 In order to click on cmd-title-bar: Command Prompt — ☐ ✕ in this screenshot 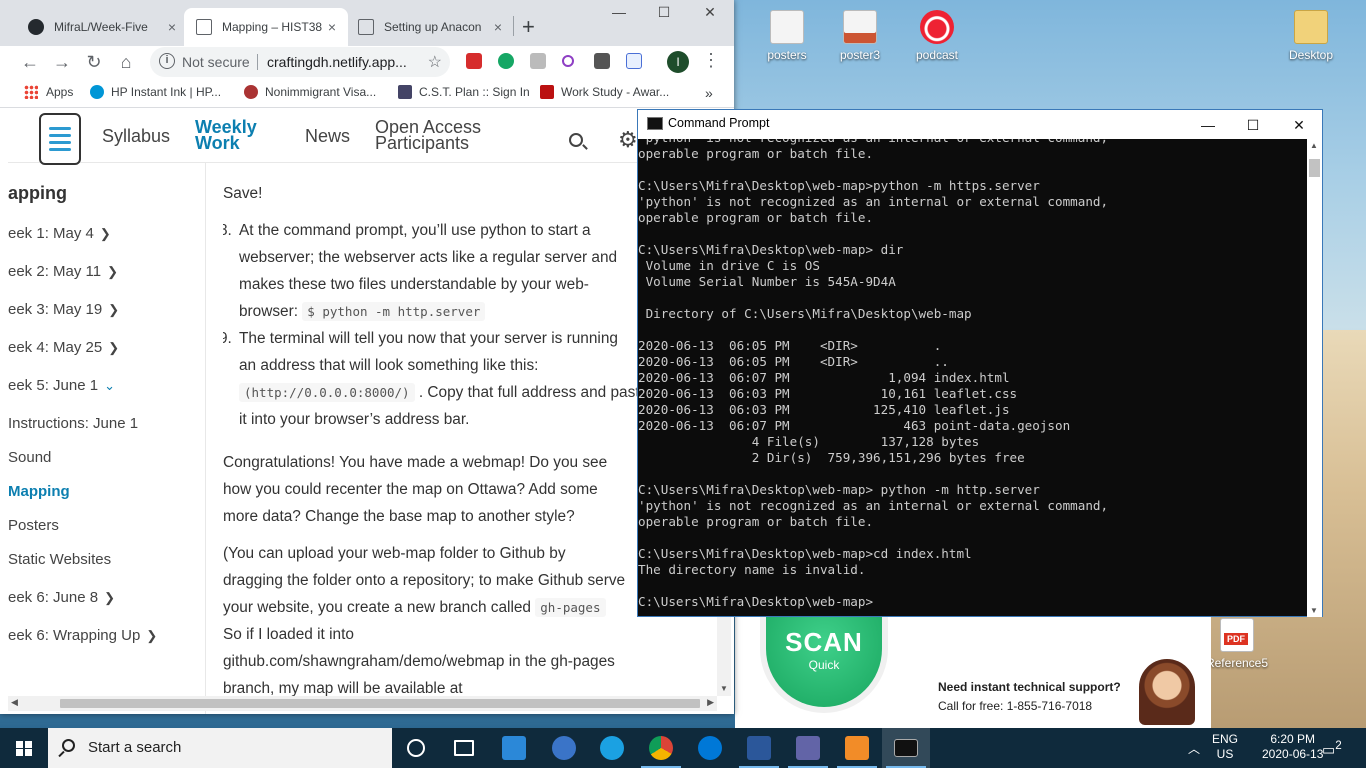, I will do `click(980, 124)`.